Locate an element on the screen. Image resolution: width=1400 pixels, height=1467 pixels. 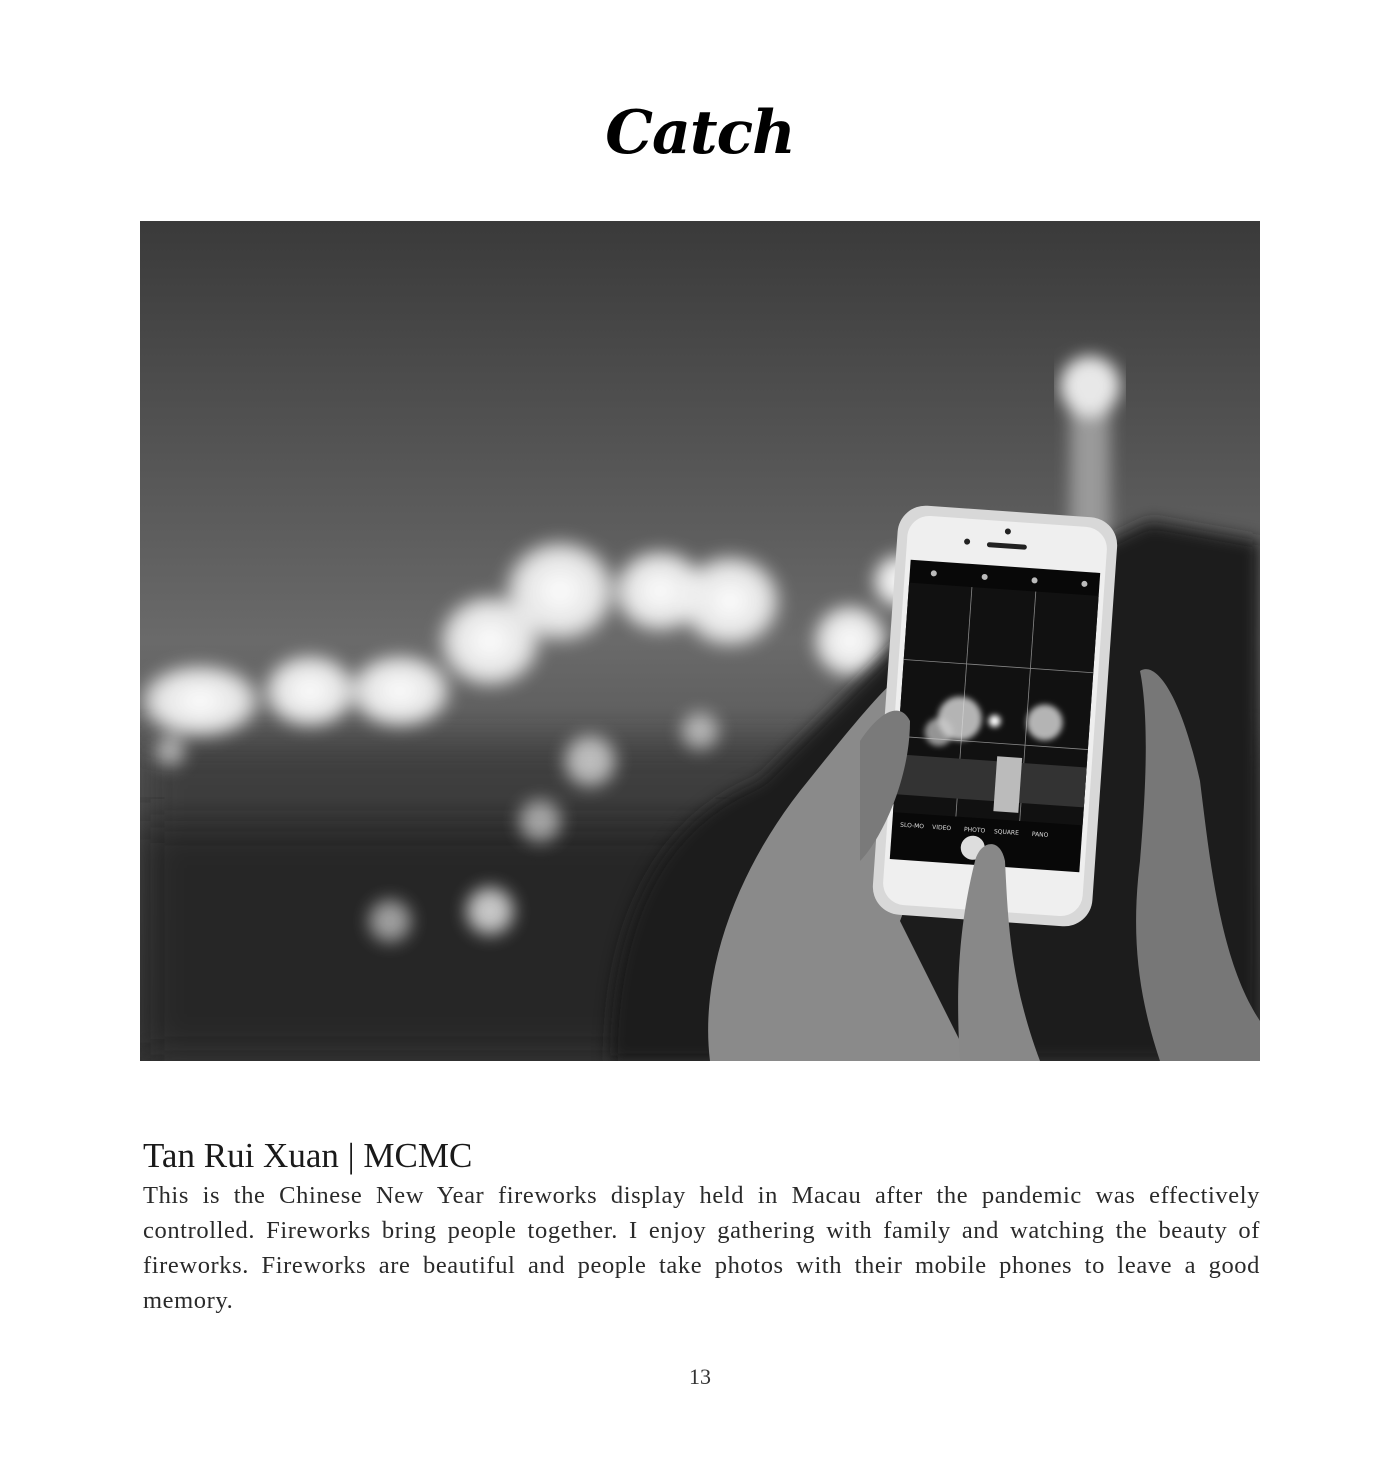
camera-mode-pano: PANO is located at coordinates (1040, 835).